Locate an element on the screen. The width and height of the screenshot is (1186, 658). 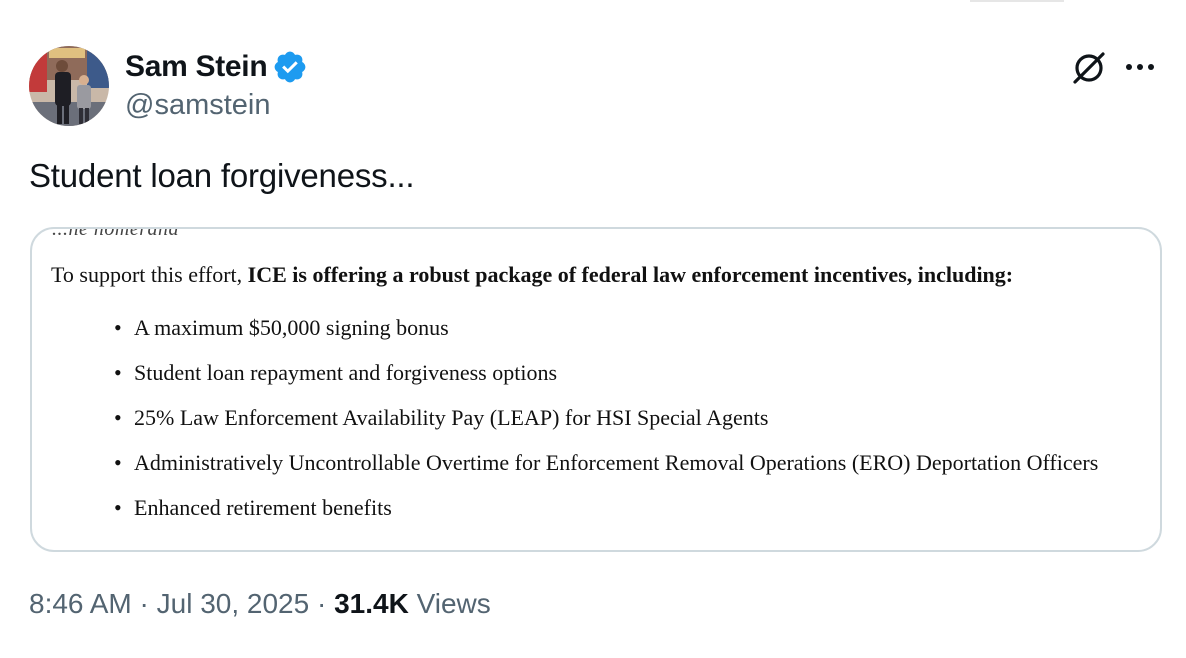
display-name: Sam Stein is located at coordinates (196, 67).